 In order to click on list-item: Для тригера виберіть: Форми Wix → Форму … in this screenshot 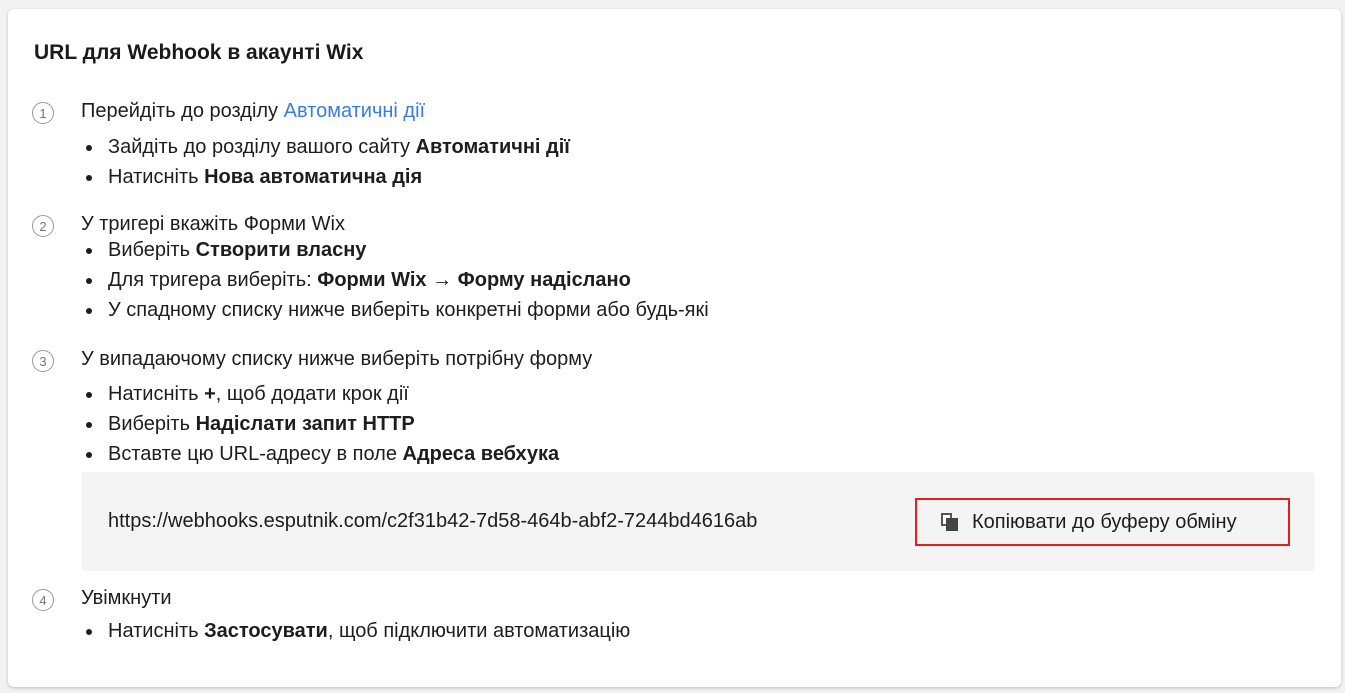, I will do `click(395, 280)`.